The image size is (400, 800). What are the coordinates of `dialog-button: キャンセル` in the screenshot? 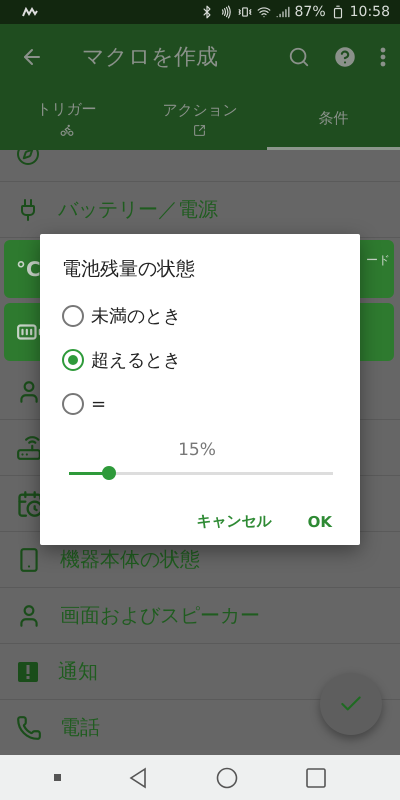 It's located at (234, 521).